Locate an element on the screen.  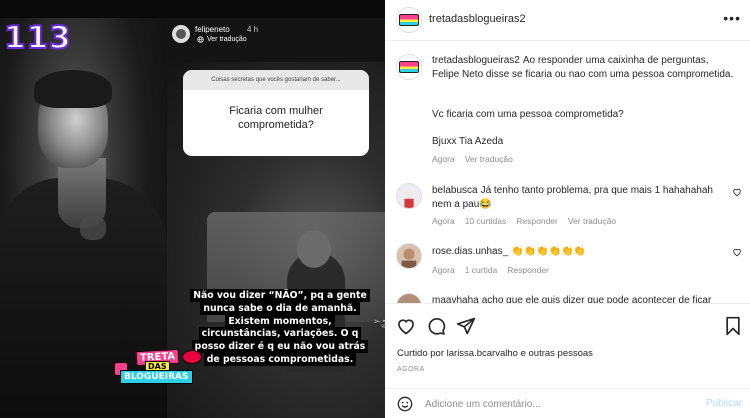
caption-translate: Ver tradução is located at coordinates (489, 159).